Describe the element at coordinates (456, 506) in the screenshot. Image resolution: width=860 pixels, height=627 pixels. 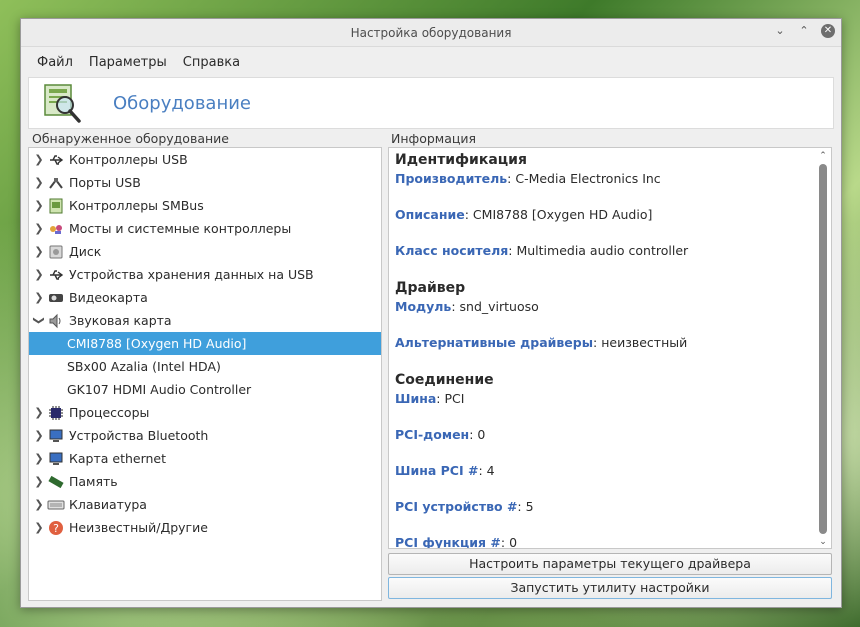
I see `pci-device-key: PCI устройство #` at that location.